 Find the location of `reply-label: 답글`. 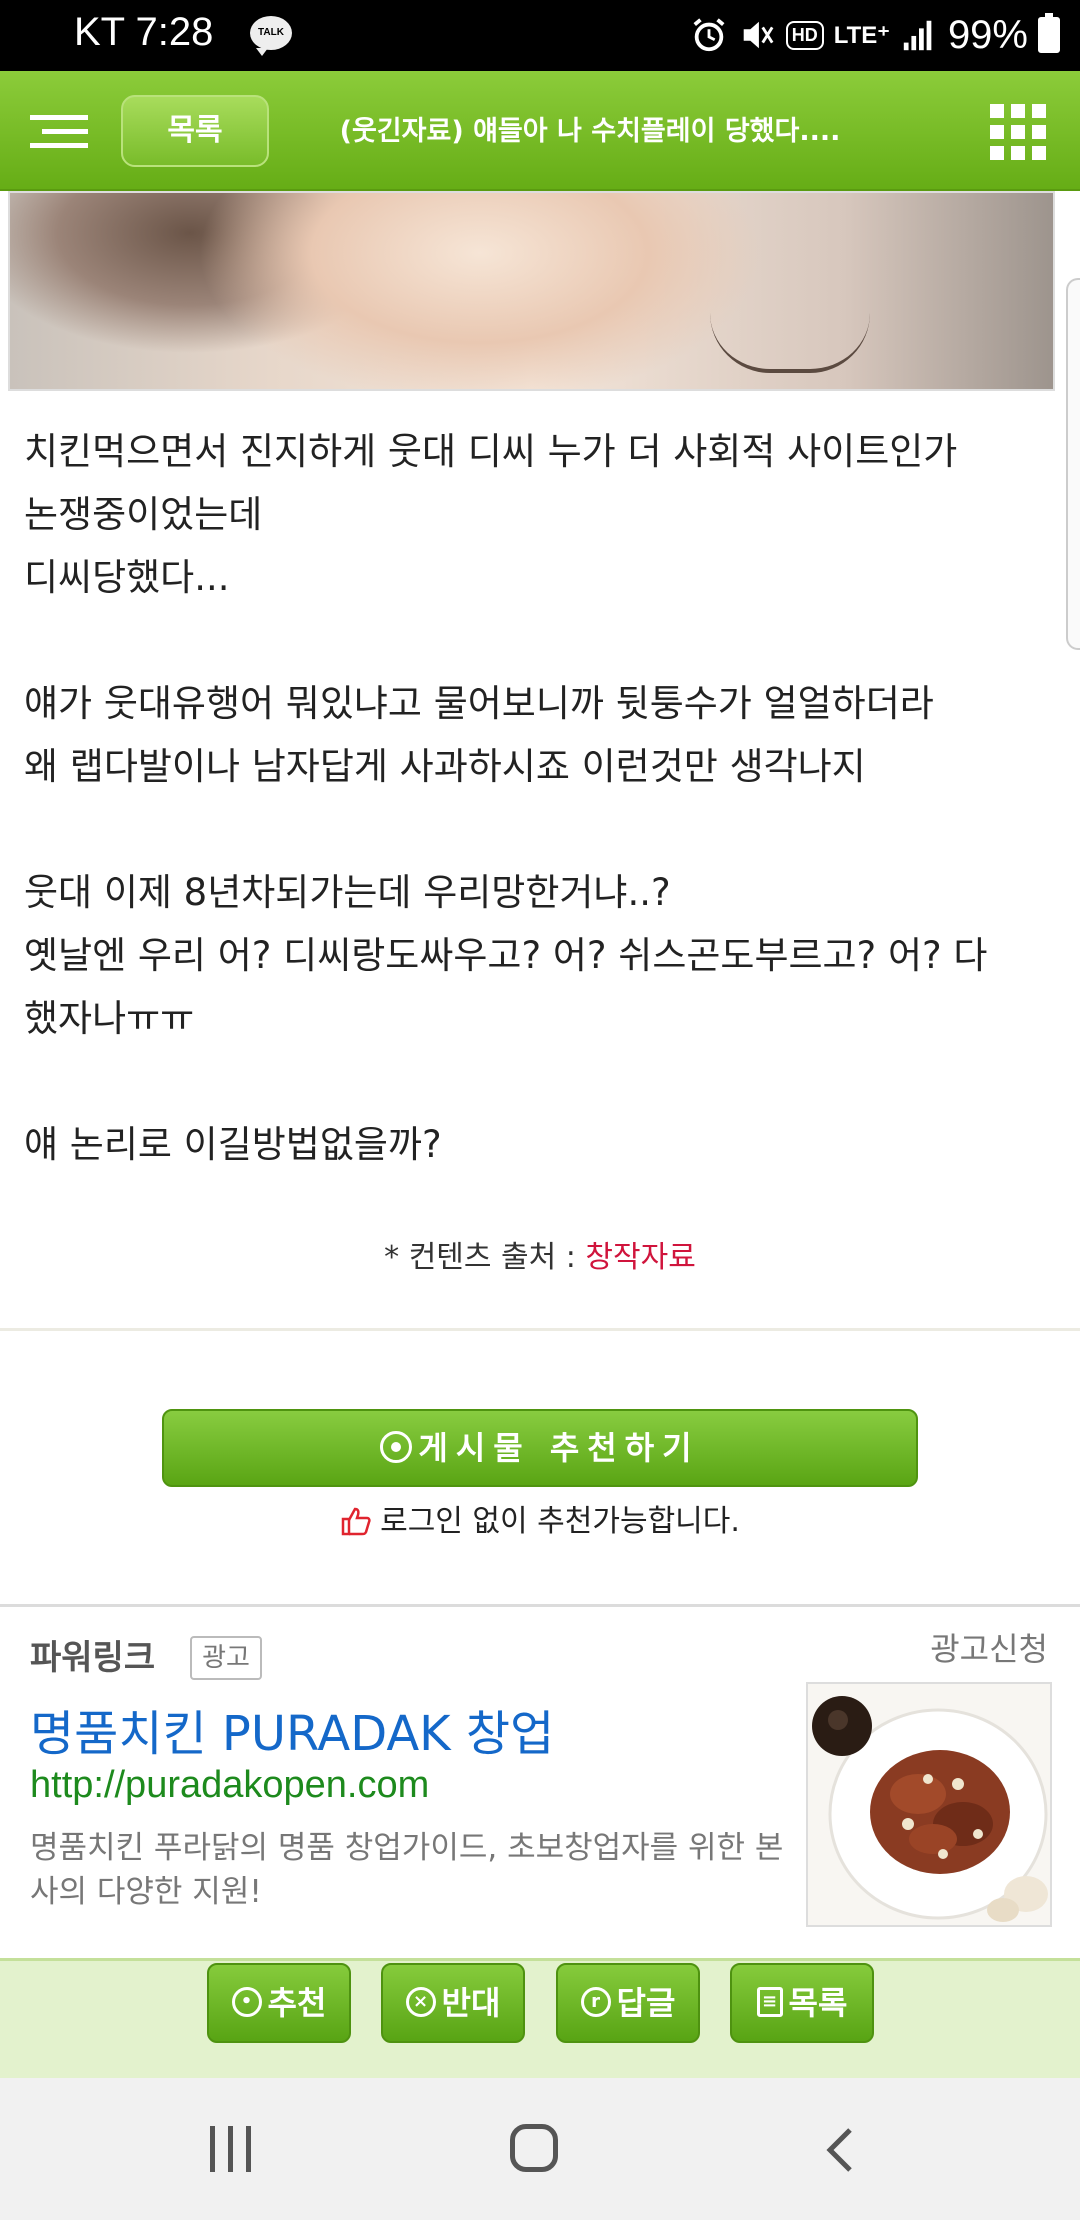

reply-label: 답글 is located at coordinates (646, 2003).